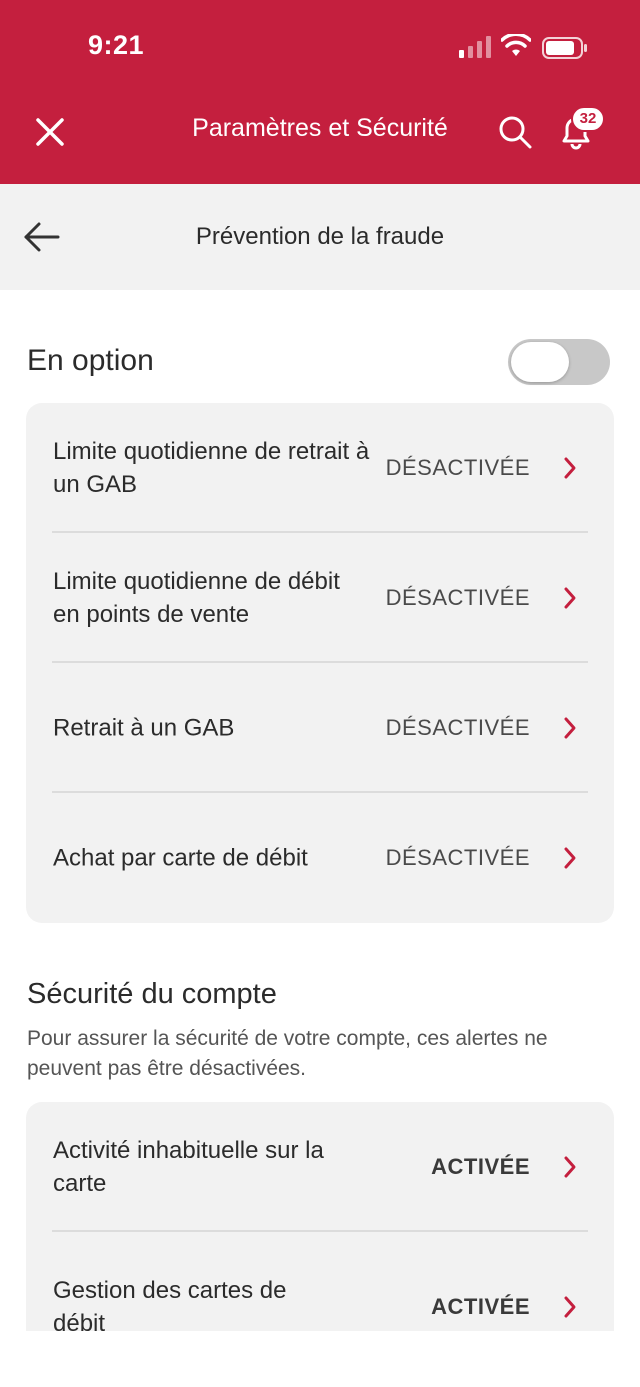  I want to click on top-app-bar: 9:21 Paramètres et Sécurité 32, so click(320, 92).